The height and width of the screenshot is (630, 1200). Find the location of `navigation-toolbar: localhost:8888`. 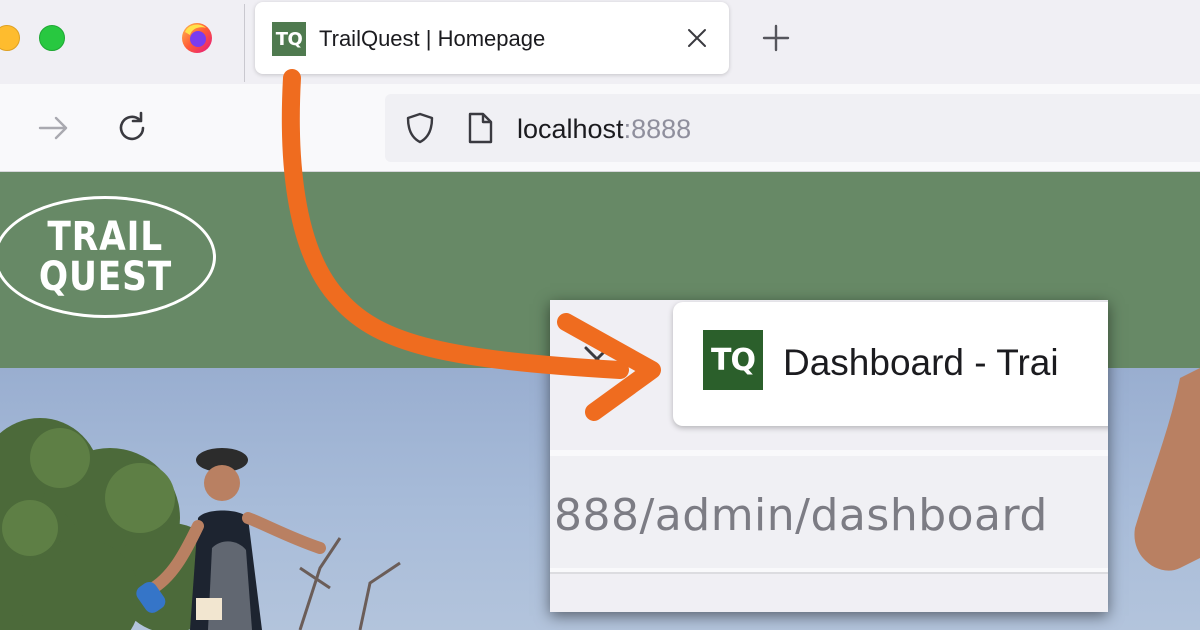

navigation-toolbar: localhost:8888 is located at coordinates (600, 128).